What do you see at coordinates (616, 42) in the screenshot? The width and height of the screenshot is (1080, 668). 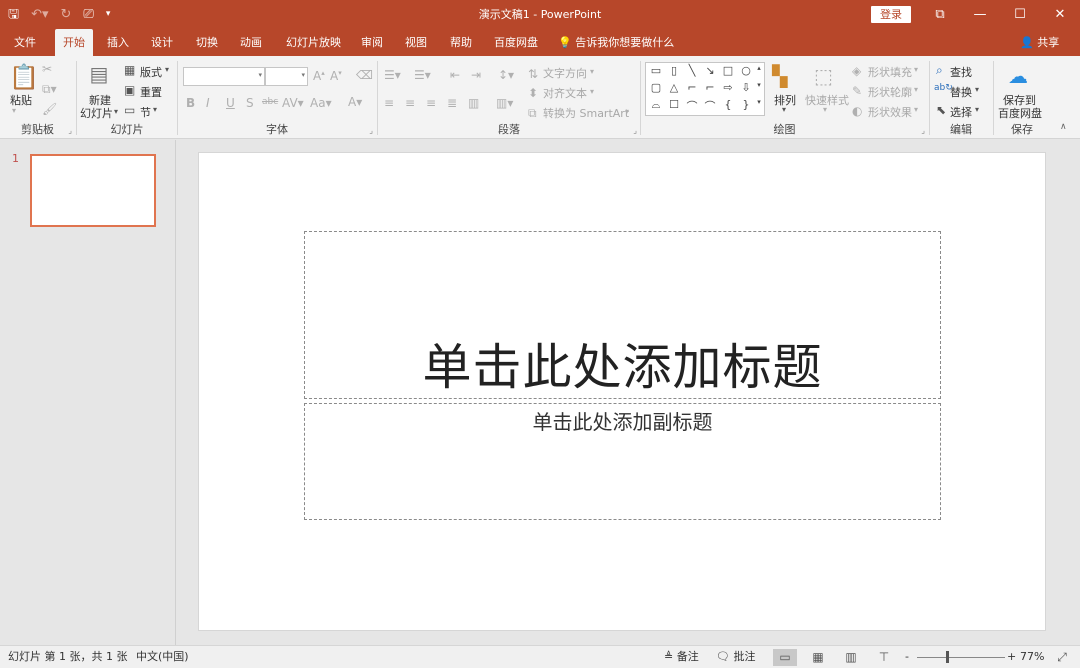 I see `tell-me-box: 💡 告诉我你想要做什么` at bounding box center [616, 42].